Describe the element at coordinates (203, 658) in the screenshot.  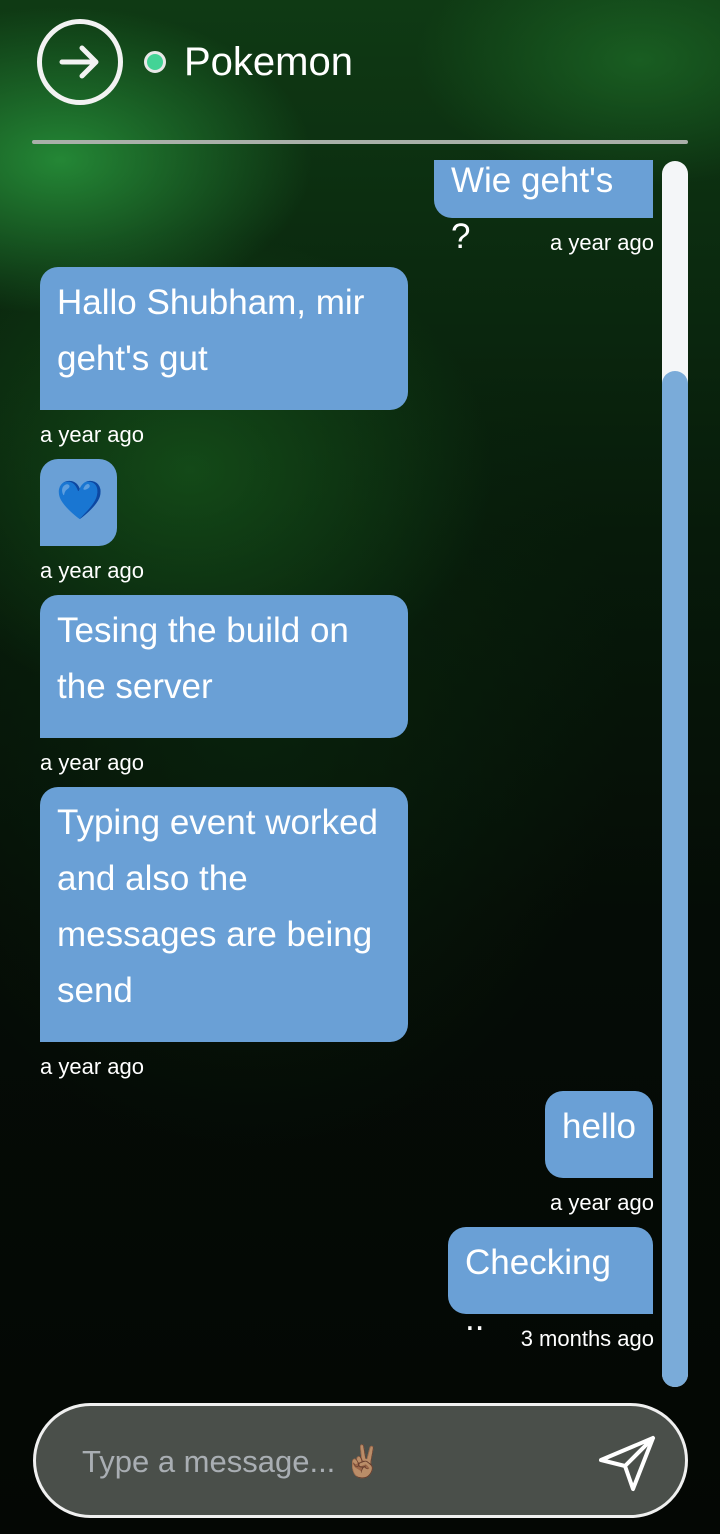
I see `message-text: Tesing the build on the server` at that location.